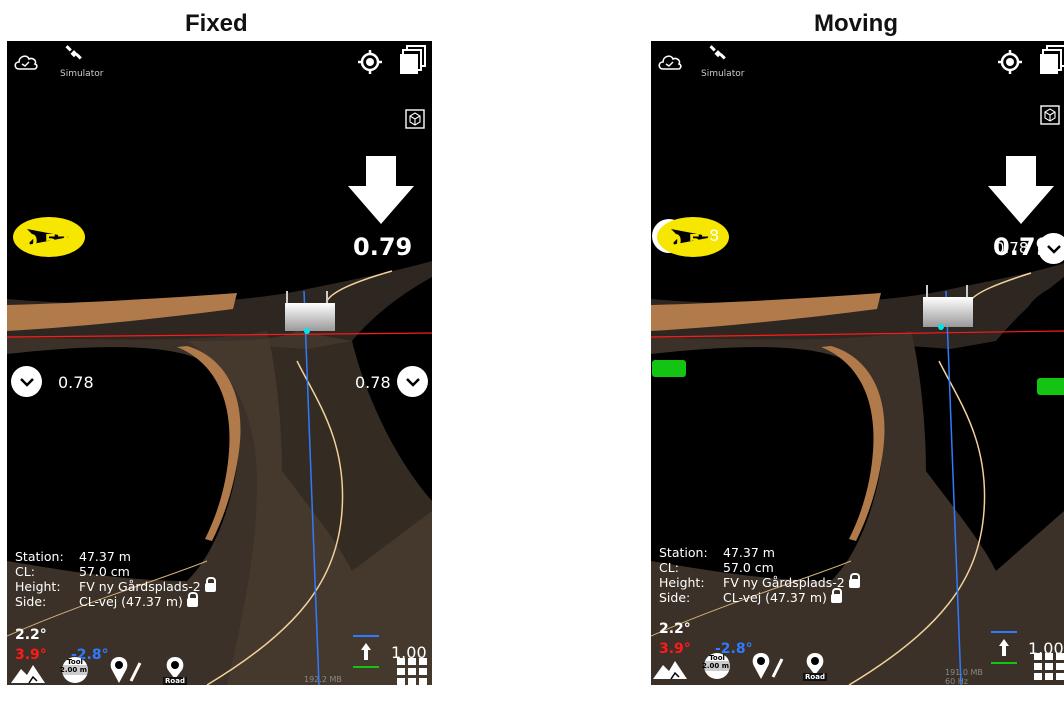 This screenshot has width=1064, height=713. What do you see at coordinates (856, 23) in the screenshot?
I see `title-moving: Moving` at bounding box center [856, 23].